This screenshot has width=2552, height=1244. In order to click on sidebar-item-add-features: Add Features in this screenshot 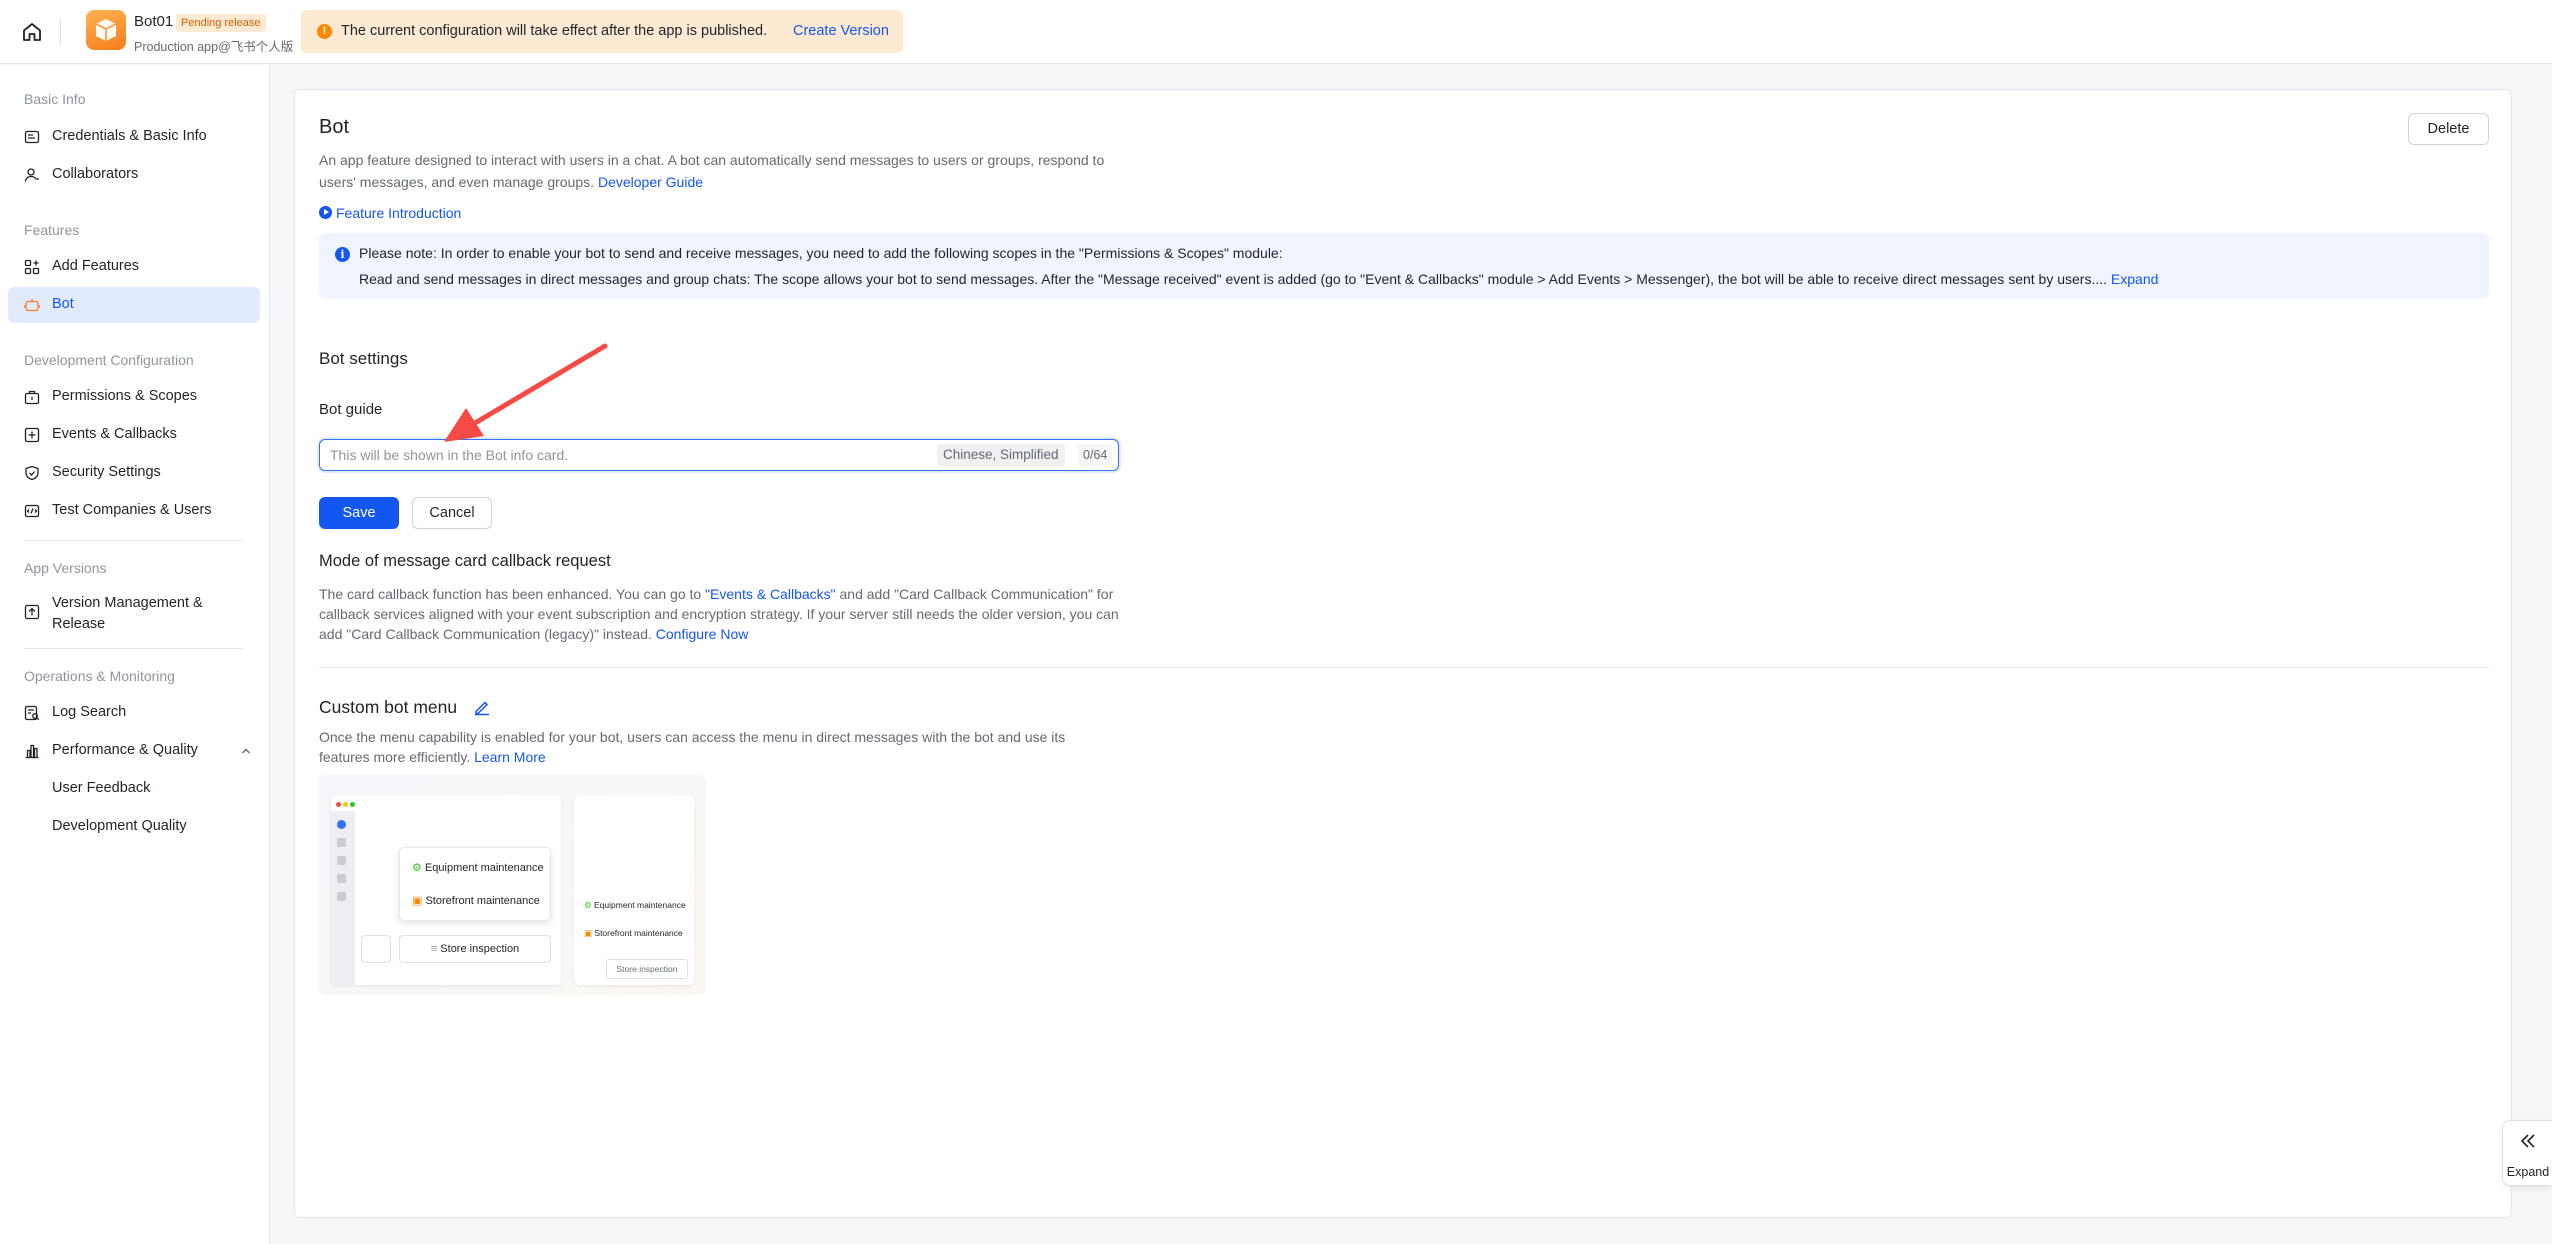, I will do `click(134, 267)`.